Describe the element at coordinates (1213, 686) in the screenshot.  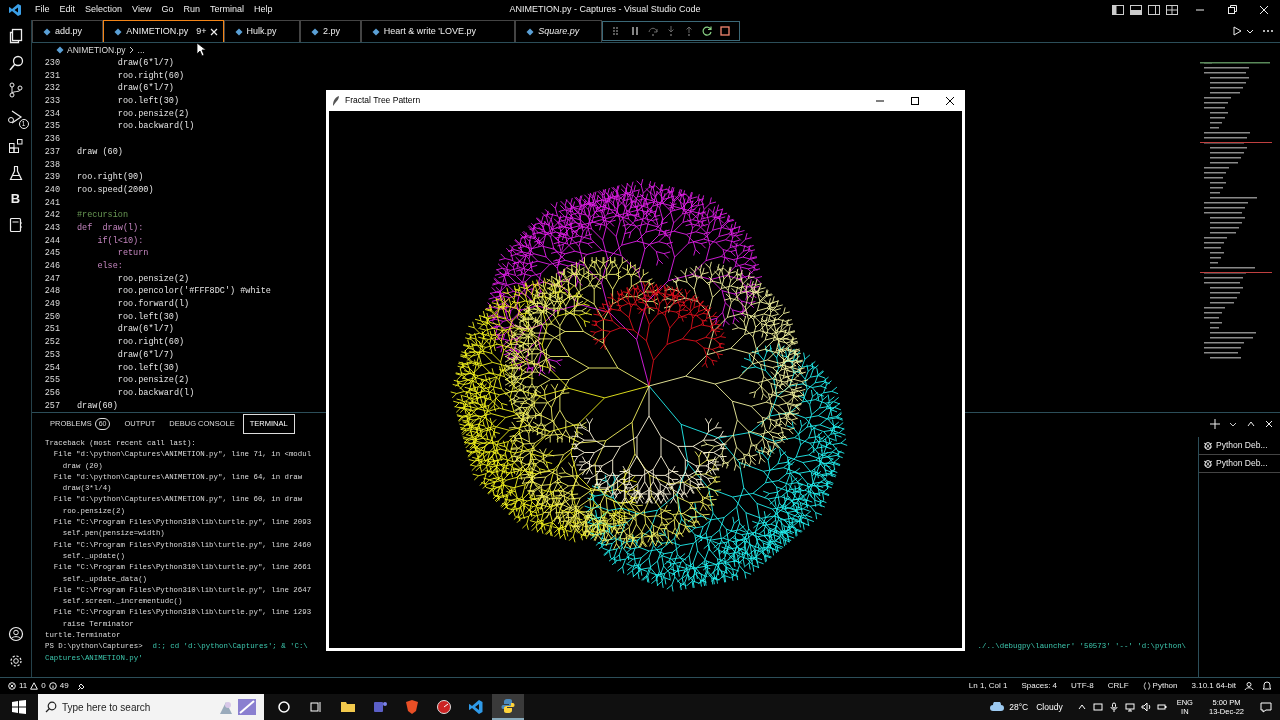
I see `status-item: 3.10.1 64-bit` at that location.